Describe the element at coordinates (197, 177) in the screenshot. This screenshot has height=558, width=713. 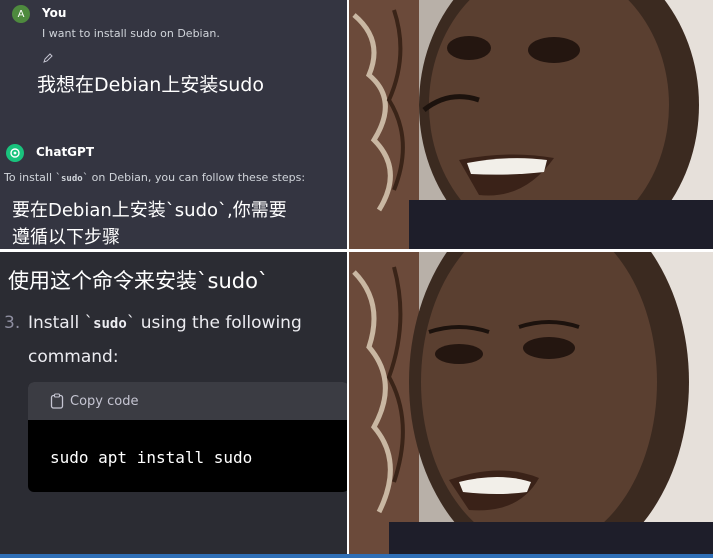
I see `assistant-message-suffix: on Debian, you can follow these steps:` at that location.